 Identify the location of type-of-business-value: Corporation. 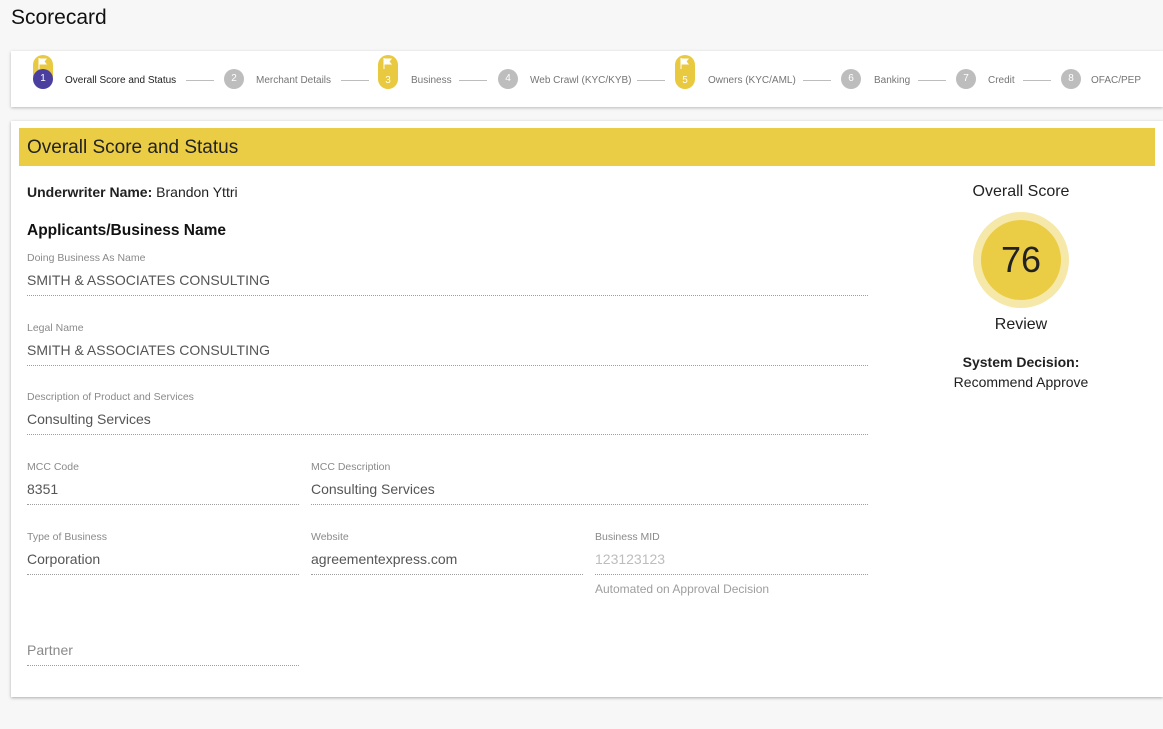
(64, 559).